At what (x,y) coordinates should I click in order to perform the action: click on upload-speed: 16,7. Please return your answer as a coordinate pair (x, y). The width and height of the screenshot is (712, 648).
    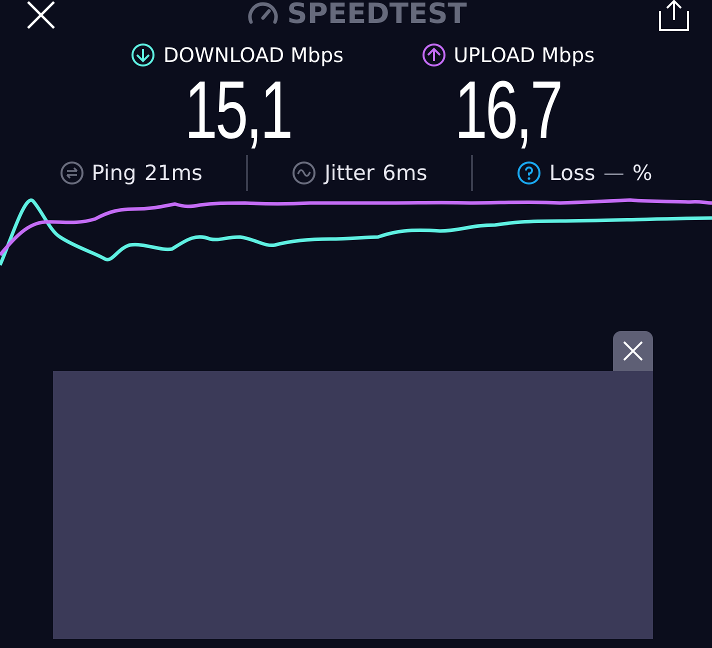
    Looking at the image, I should click on (508, 111).